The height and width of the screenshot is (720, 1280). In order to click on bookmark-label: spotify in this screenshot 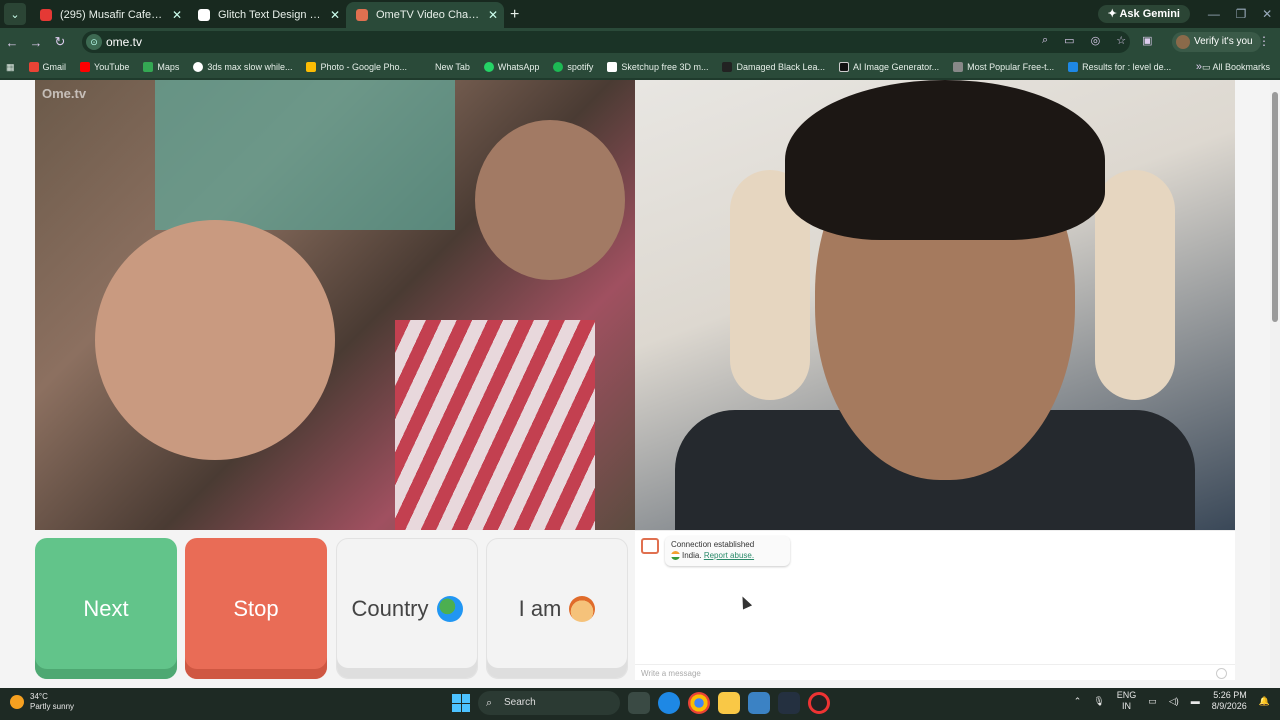, I will do `click(580, 67)`.